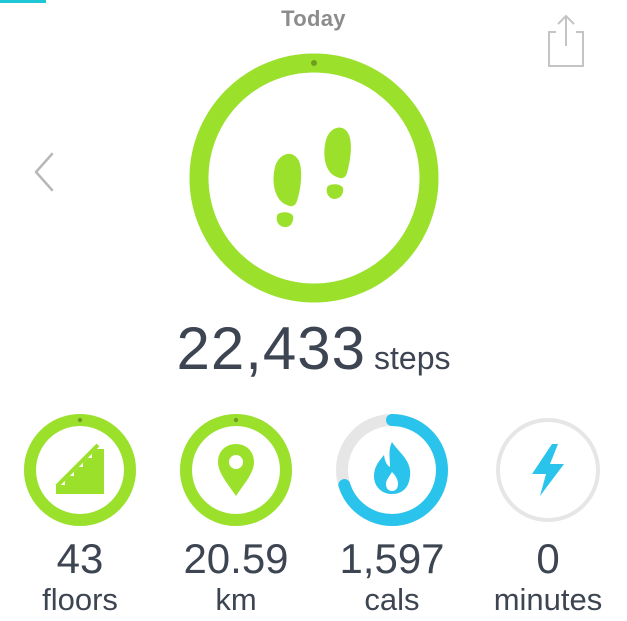  I want to click on steps-summary: 22,433 steps, so click(313, 348).